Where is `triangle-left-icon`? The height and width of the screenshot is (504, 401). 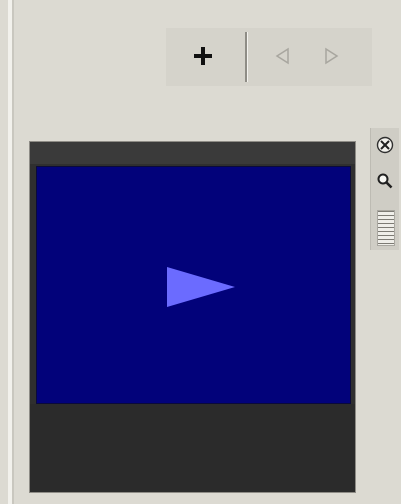
triangle-left-icon is located at coordinates (282, 57).